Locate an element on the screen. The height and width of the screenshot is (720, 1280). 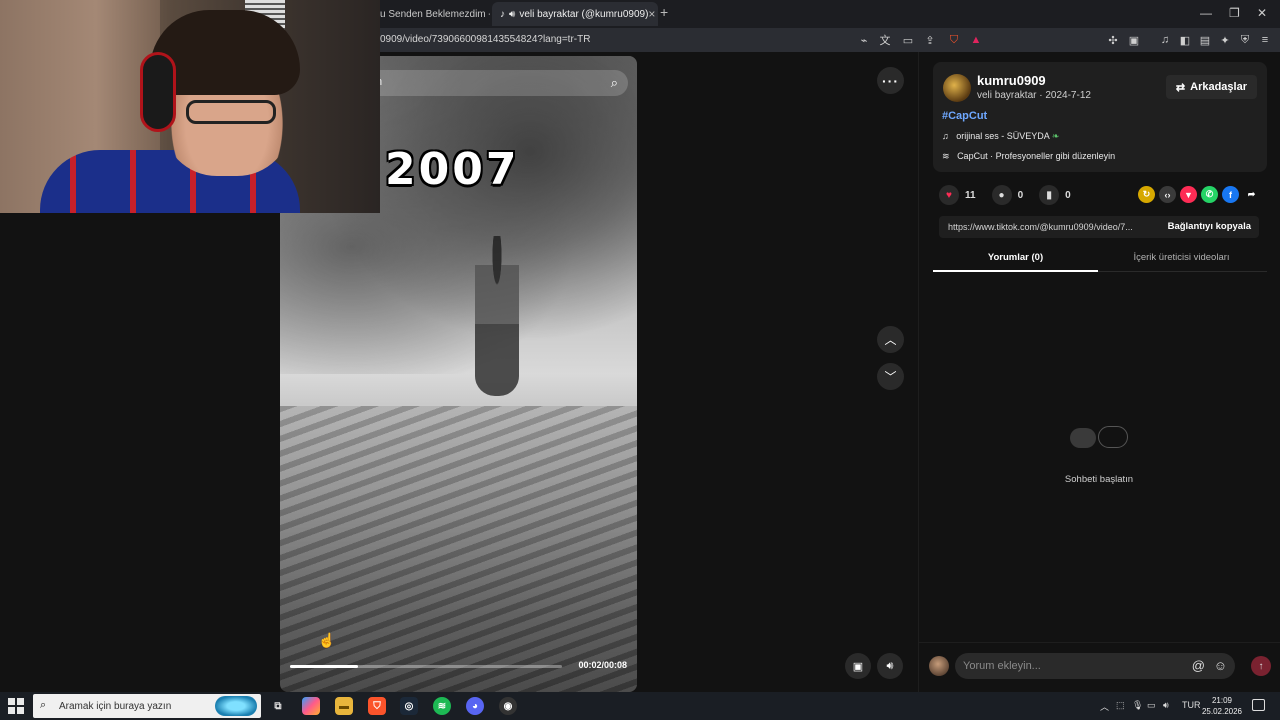
music-link: ♫ orijinal ses - SÜVEYDA ❧ is located at coordinates (1000, 136).